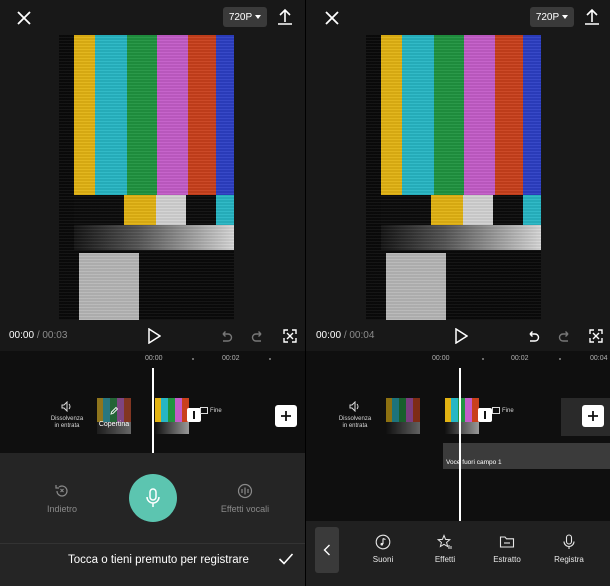 This screenshot has height=586, width=610. I want to click on check-icon, so click(286, 559).